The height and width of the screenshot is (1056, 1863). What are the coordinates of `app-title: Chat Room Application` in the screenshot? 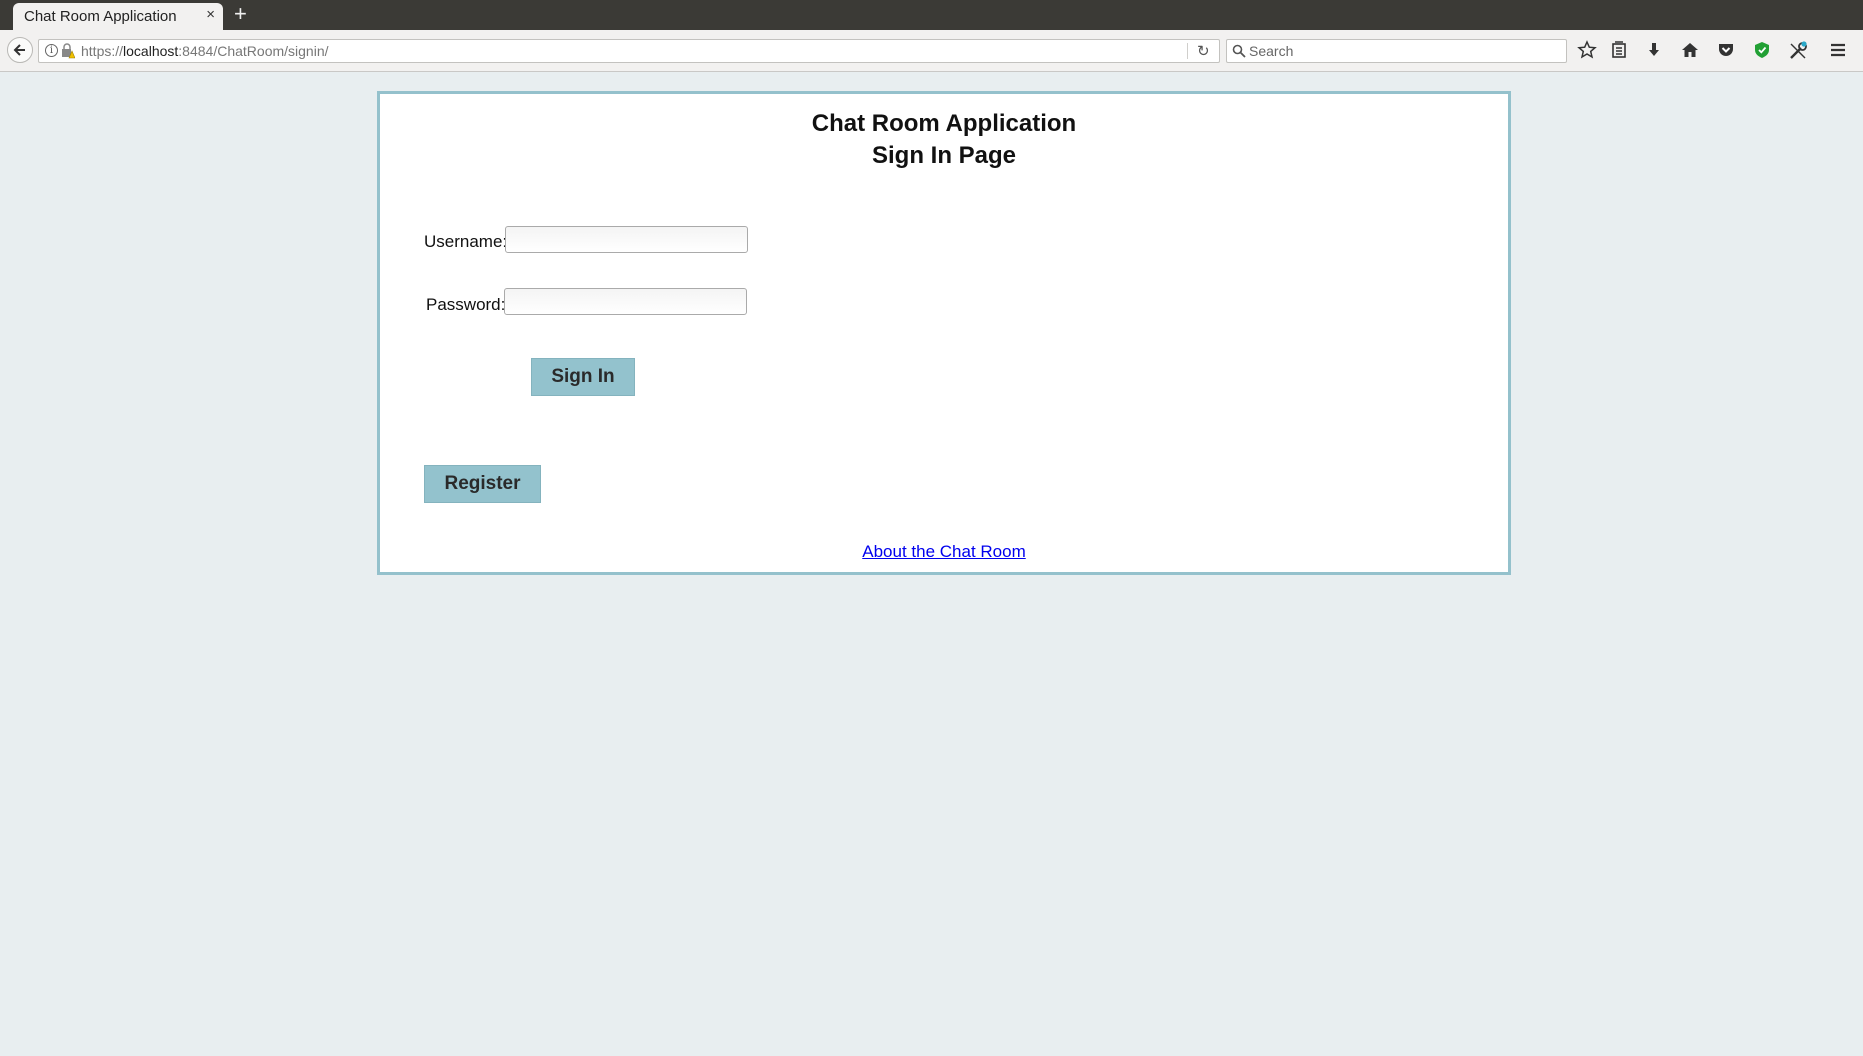 It's located at (944, 123).